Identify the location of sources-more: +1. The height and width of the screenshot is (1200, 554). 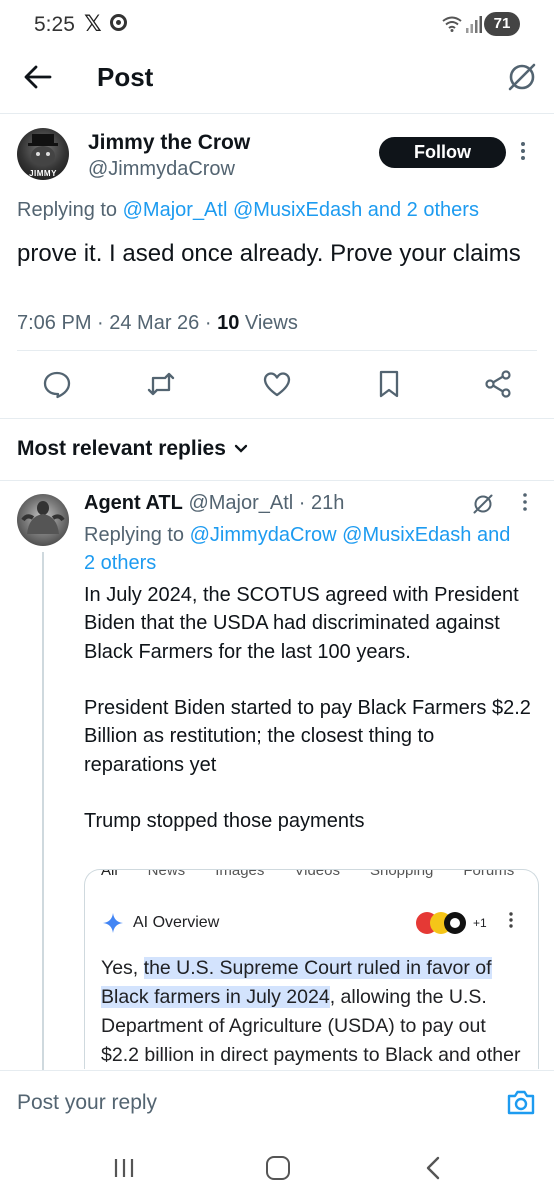
(480, 923).